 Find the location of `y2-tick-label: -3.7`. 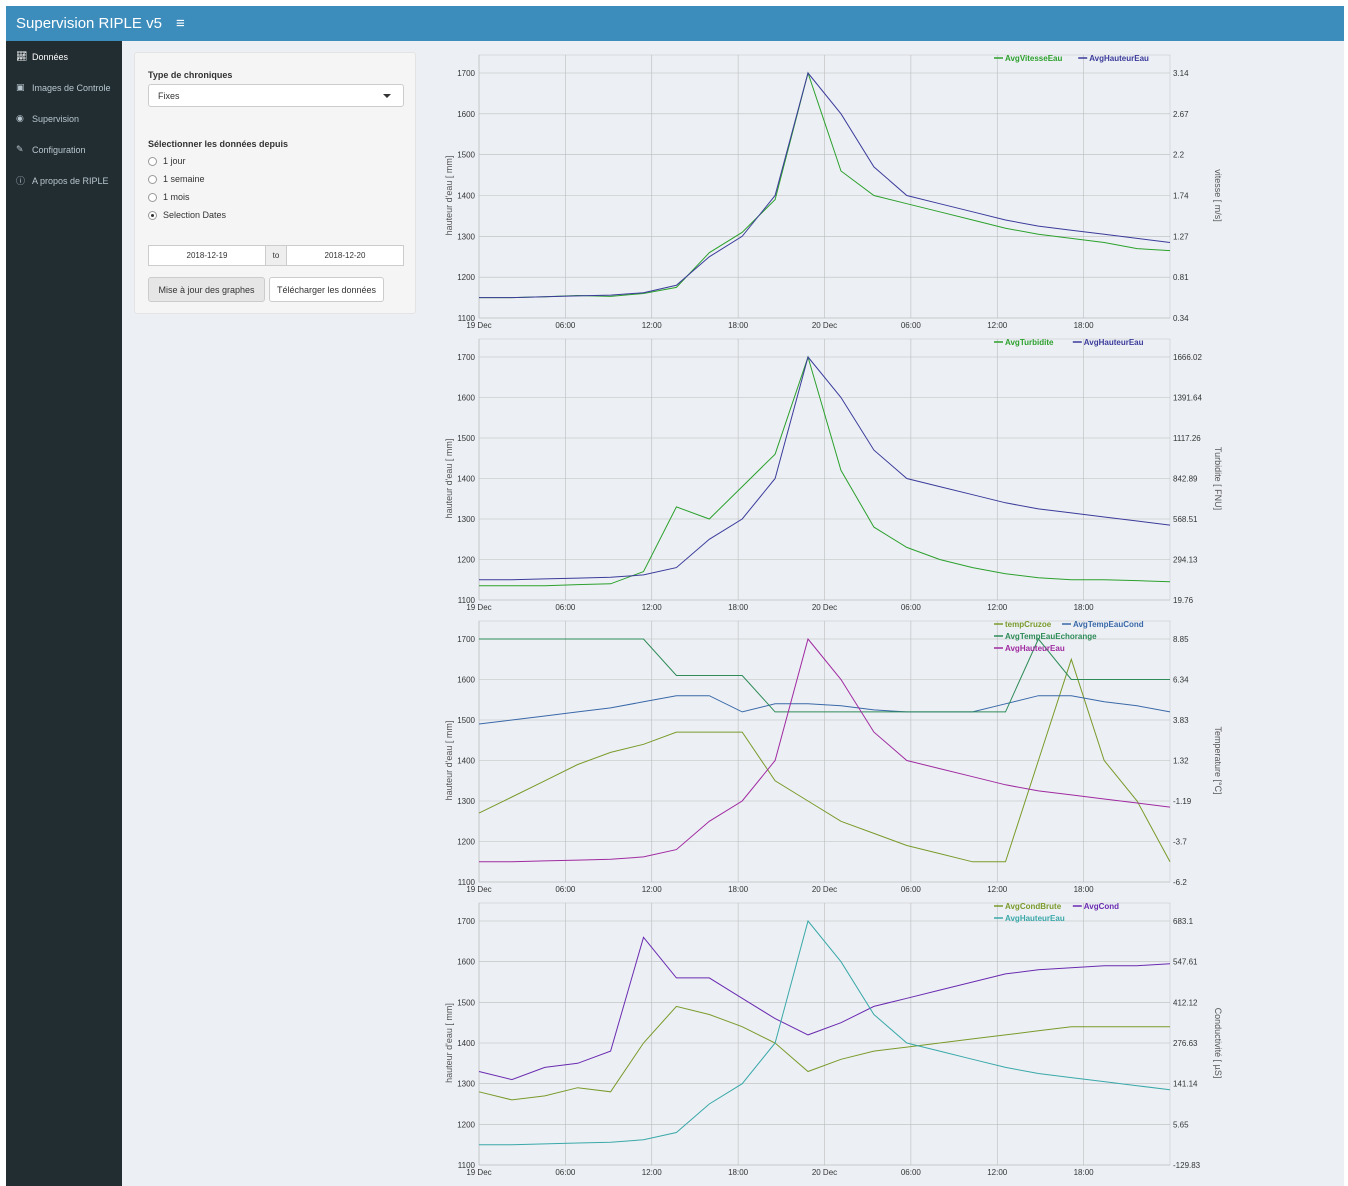

y2-tick-label: -3.7 is located at coordinates (1180, 842).